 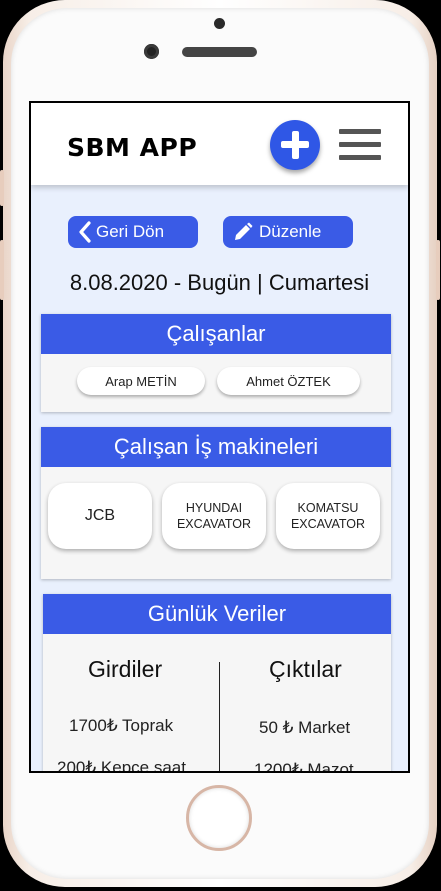 What do you see at coordinates (130, 231) in the screenshot?
I see `back-button-label: Geri Dön` at bounding box center [130, 231].